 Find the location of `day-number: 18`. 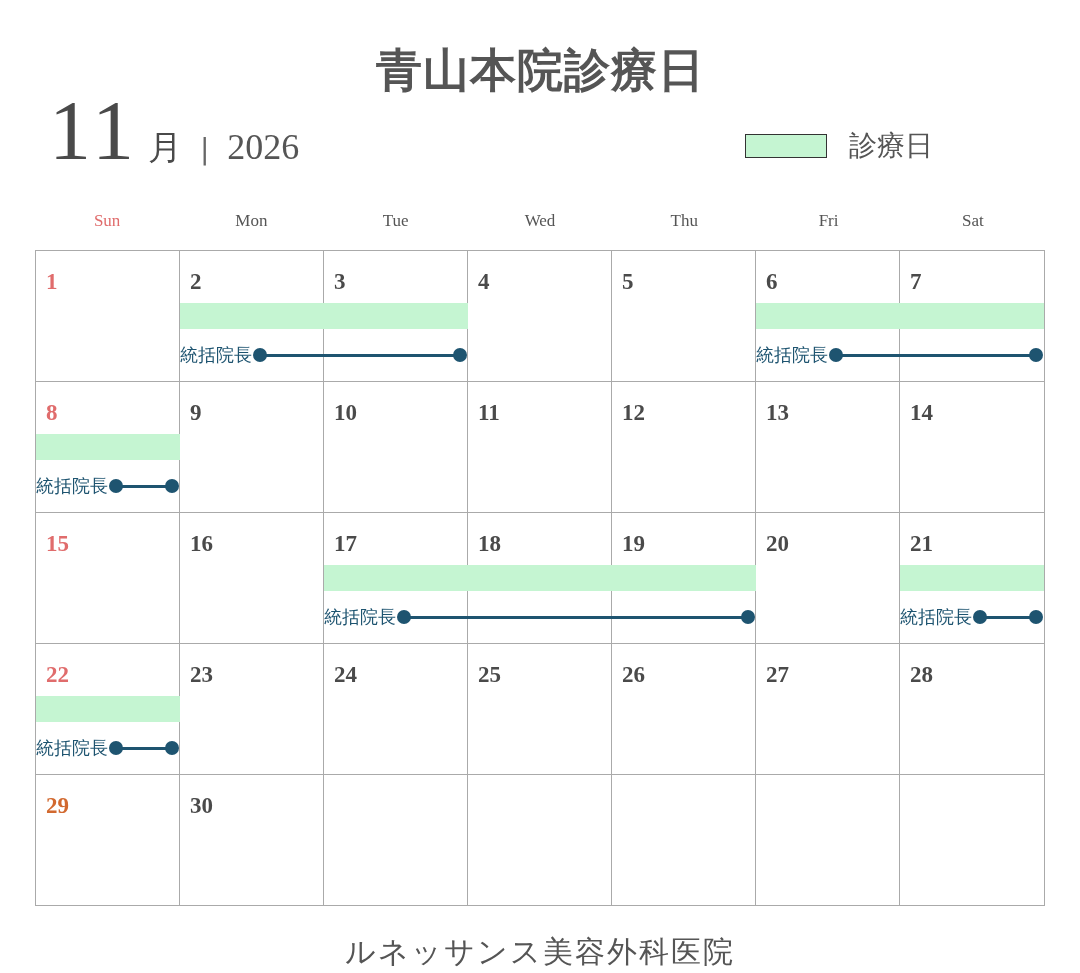

day-number: 18 is located at coordinates (489, 543).